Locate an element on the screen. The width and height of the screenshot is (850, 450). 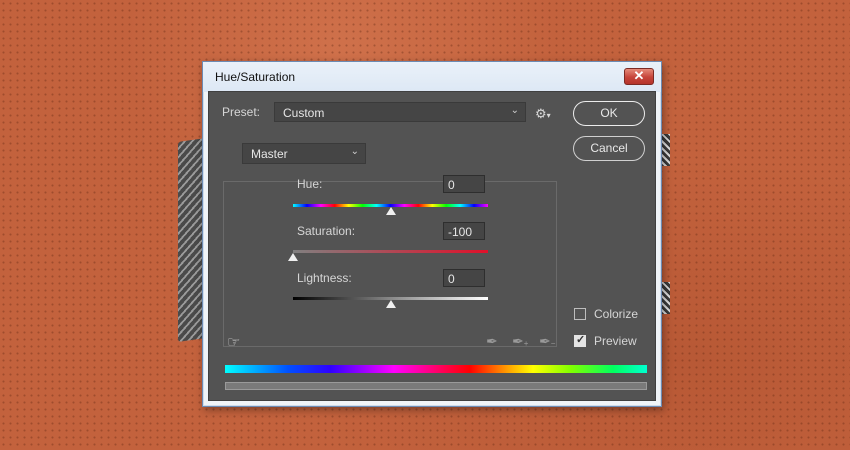
dialog-title: Hue/Saturation is located at coordinates (255, 77).